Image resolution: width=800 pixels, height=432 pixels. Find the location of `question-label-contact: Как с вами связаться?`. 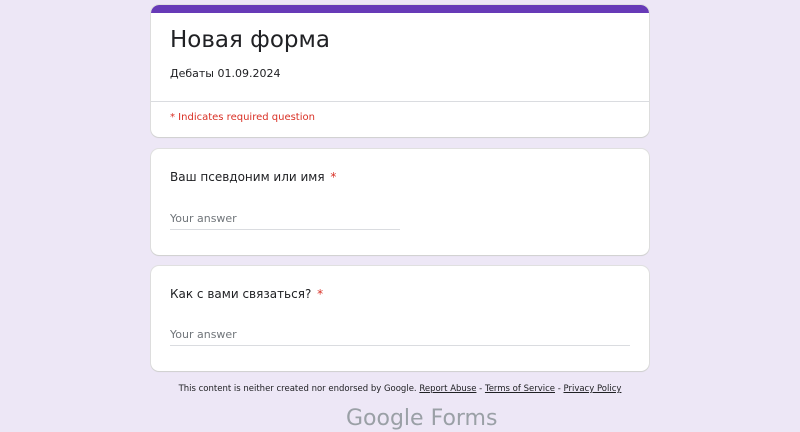

question-label-contact: Как с вами связаться? is located at coordinates (241, 294).